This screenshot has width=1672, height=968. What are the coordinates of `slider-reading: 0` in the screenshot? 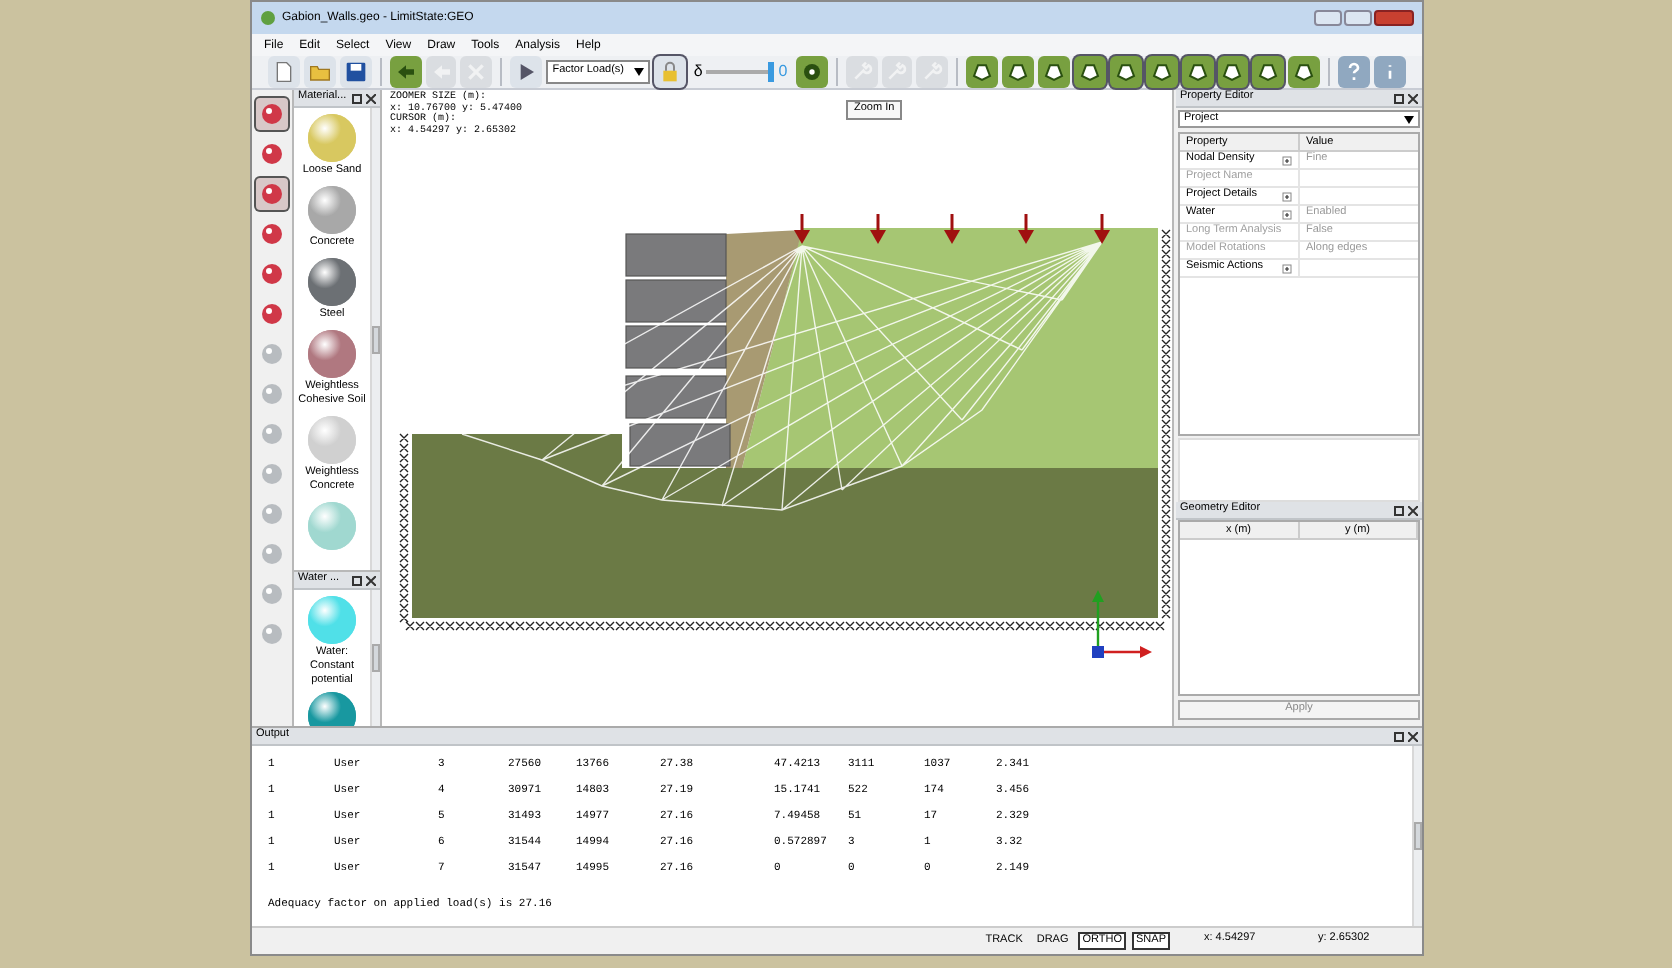 It's located at (783, 72).